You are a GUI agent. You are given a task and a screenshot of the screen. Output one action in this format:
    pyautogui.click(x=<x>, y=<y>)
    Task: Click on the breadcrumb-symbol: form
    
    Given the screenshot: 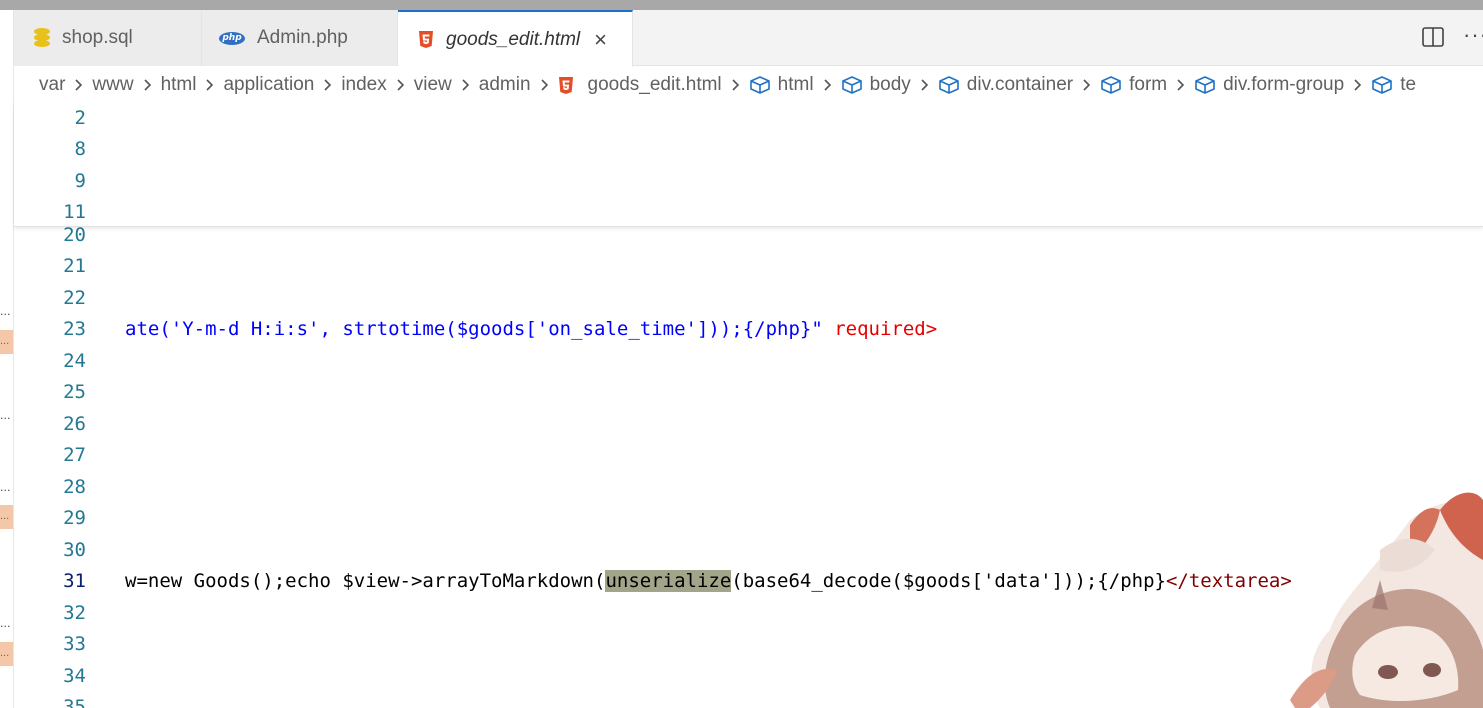 What is the action you would take?
    pyautogui.click(x=1133, y=85)
    